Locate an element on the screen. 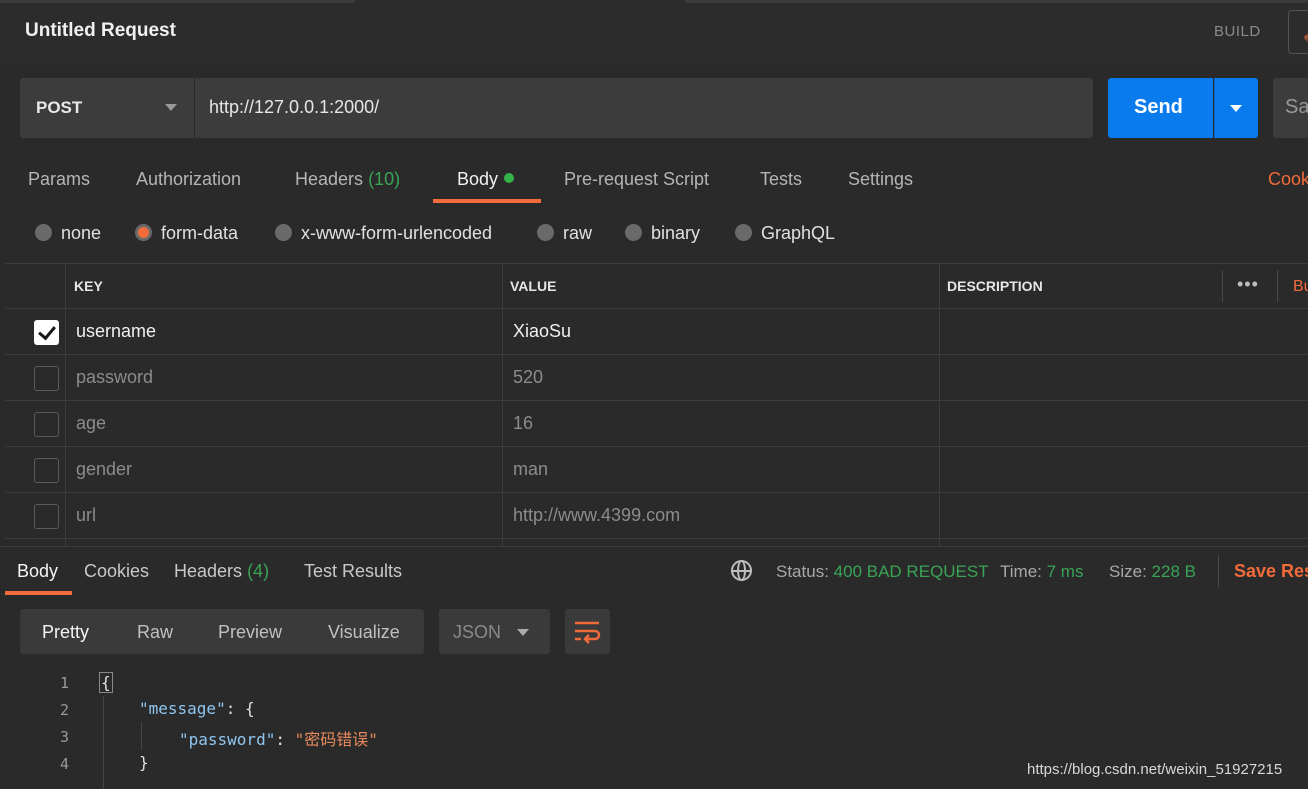  tab-pre-request-script: Pre-request Script is located at coordinates (636, 179).